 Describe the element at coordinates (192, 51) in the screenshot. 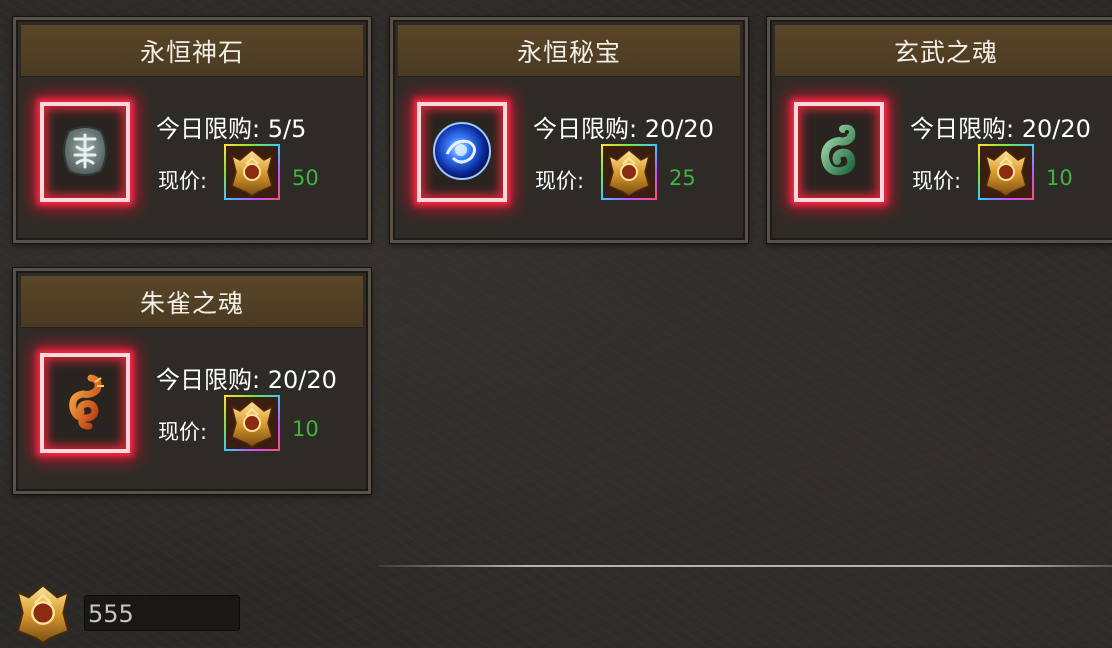

I see `item-title: 永恒神石` at that location.